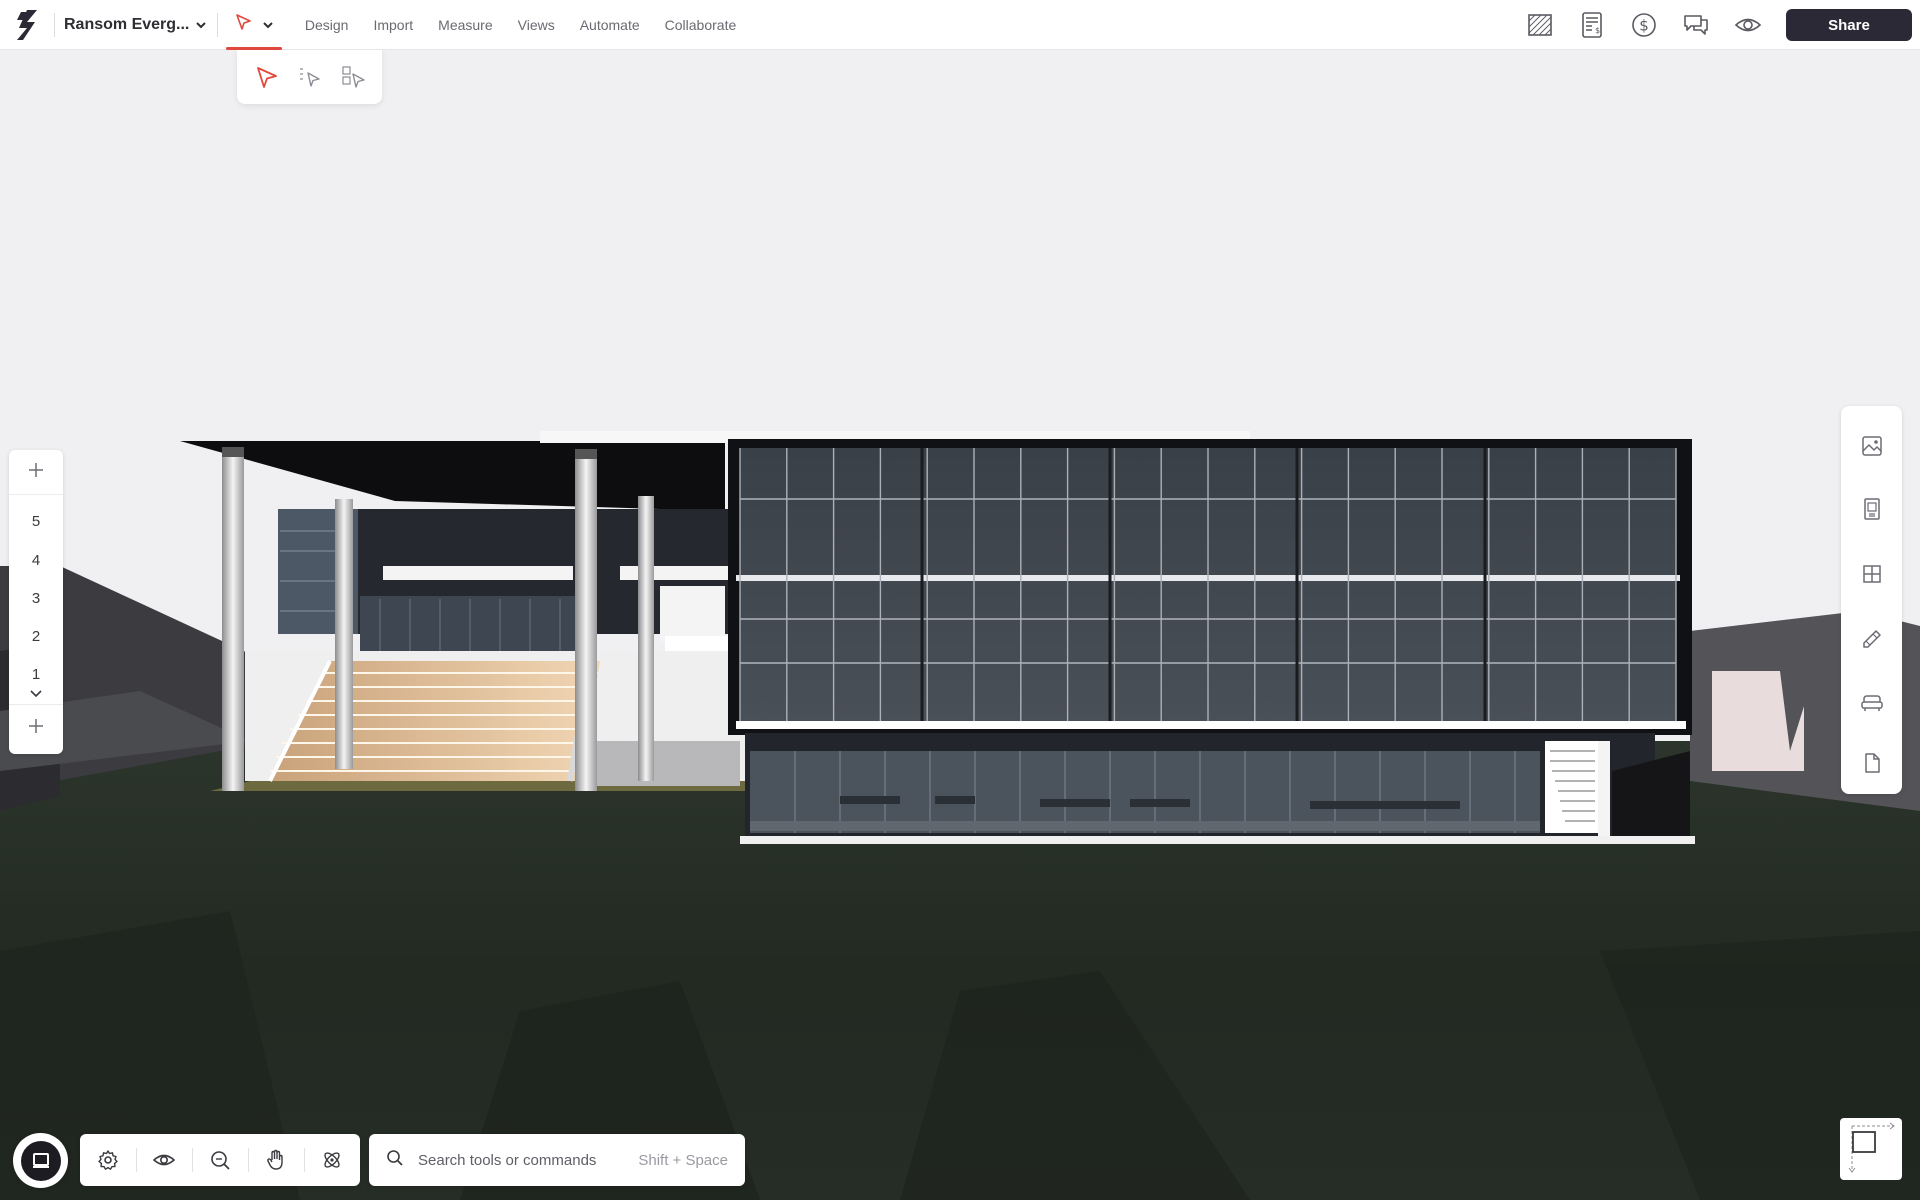  I want to click on dollar-icon: $, so click(1644, 25).